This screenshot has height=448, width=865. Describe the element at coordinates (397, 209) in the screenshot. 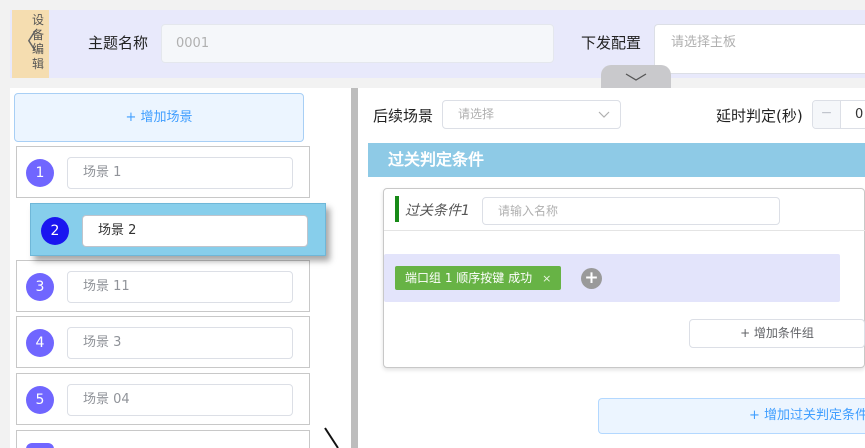

I see `condition-accent-bar` at that location.